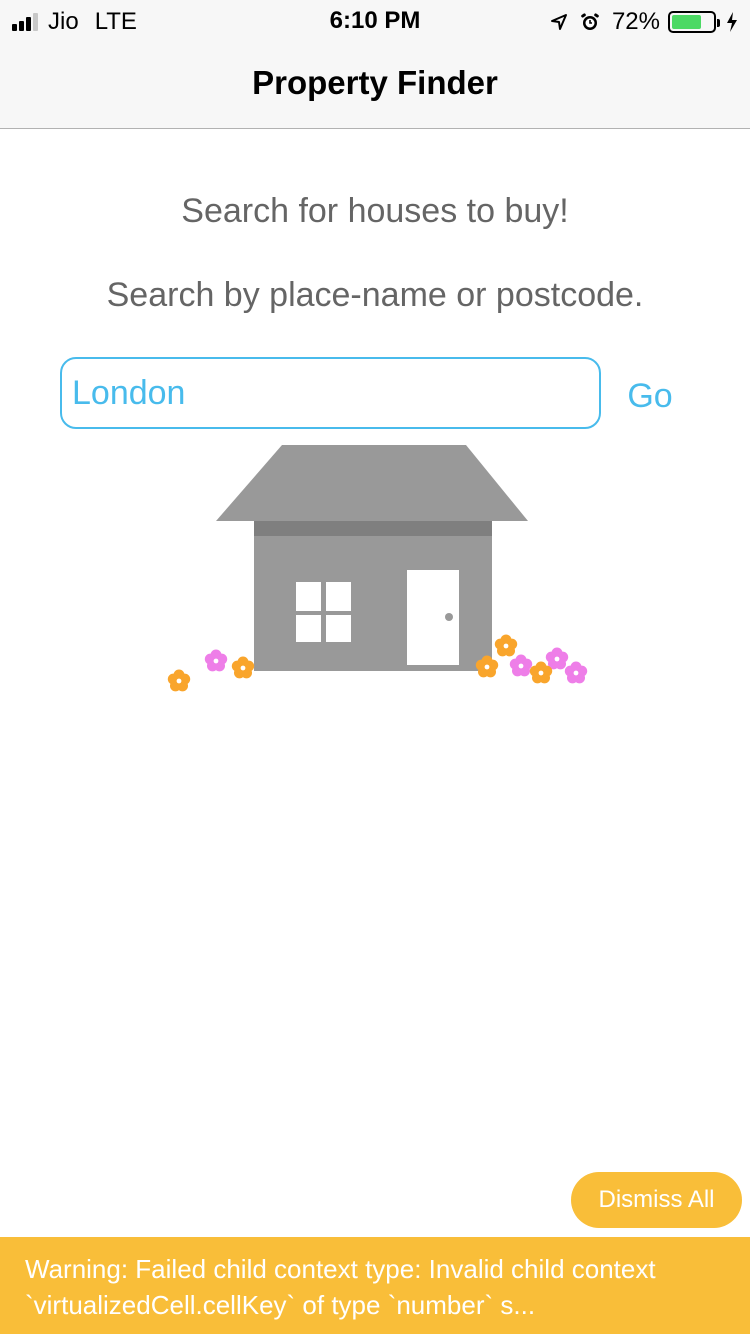 The height and width of the screenshot is (1334, 750). I want to click on status-bar: Jio LTE 6:10 PM 72%, so click(375, 20).